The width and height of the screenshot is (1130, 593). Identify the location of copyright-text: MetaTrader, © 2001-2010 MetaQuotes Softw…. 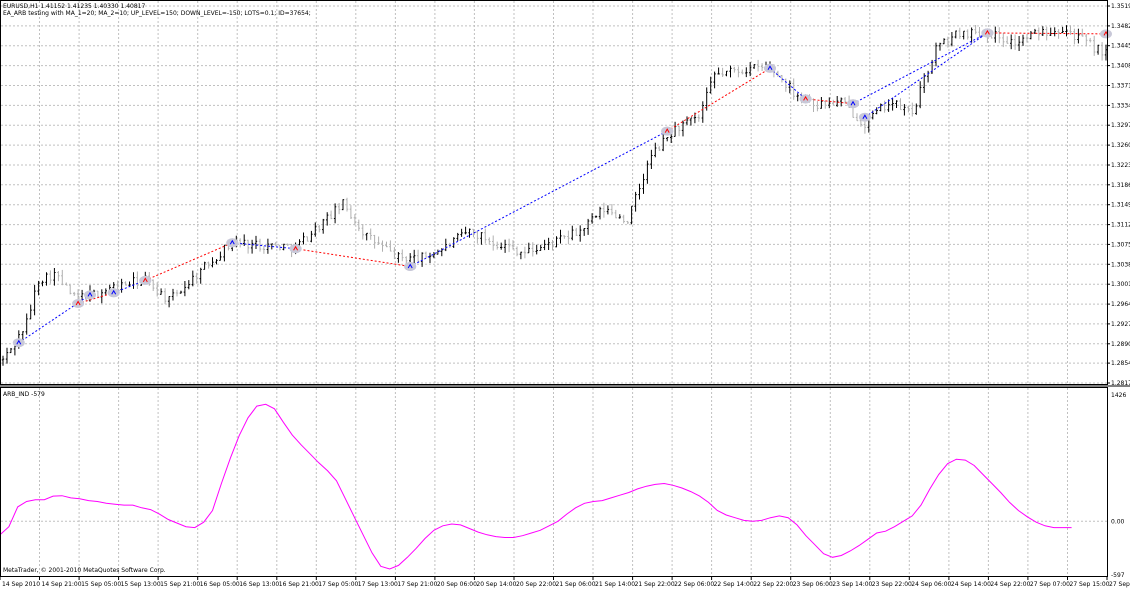
(84, 570).